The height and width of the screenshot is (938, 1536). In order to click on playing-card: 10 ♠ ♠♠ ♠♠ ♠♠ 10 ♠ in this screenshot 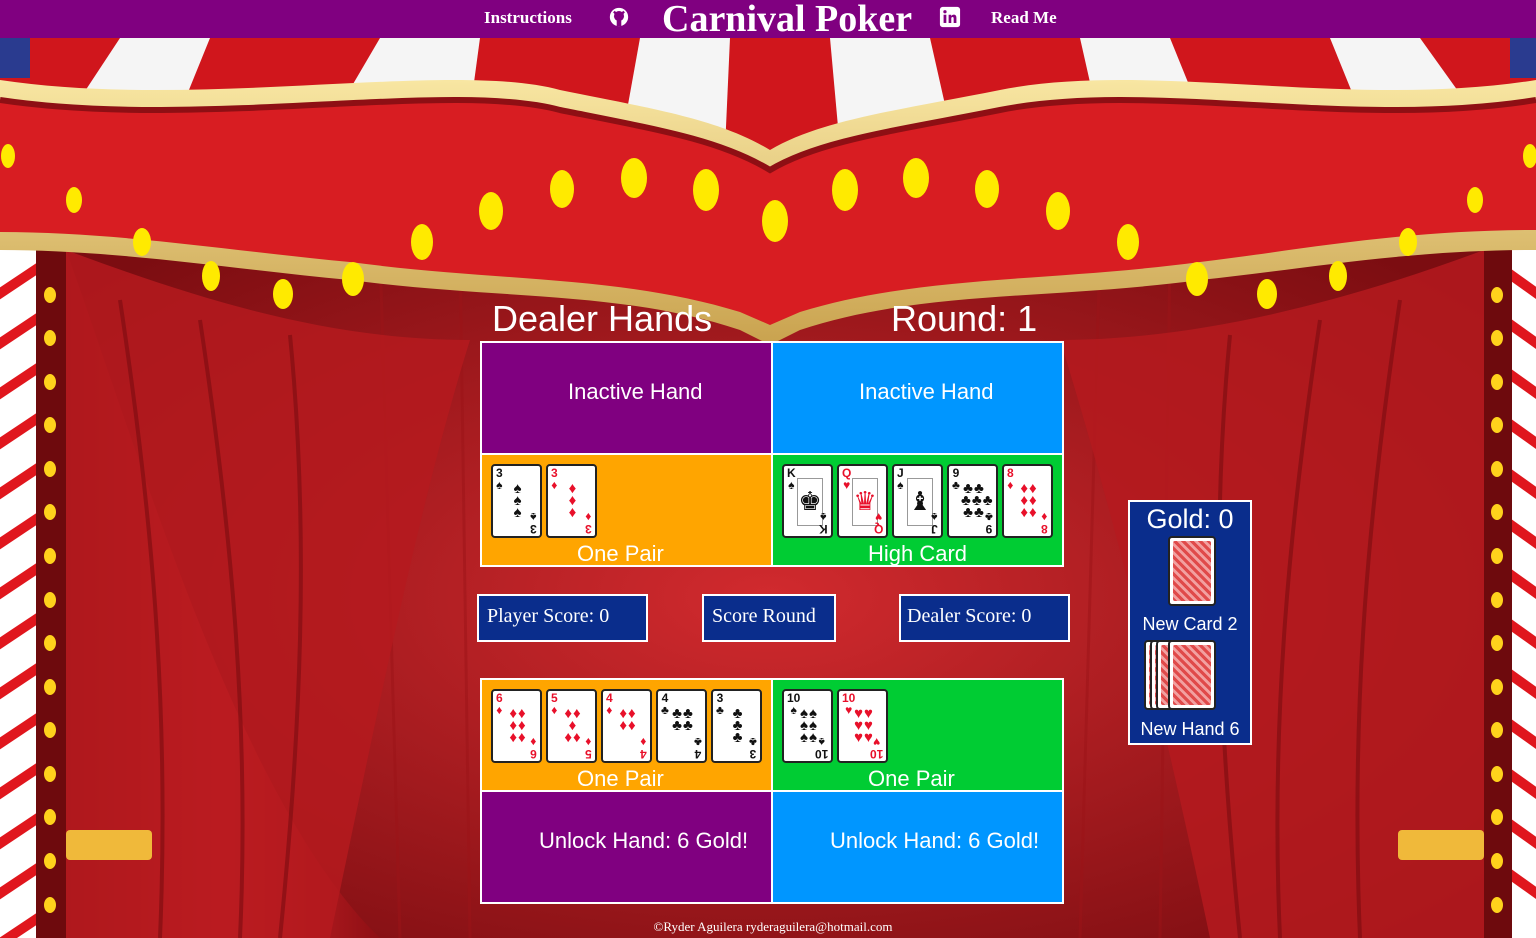, I will do `click(807, 726)`.